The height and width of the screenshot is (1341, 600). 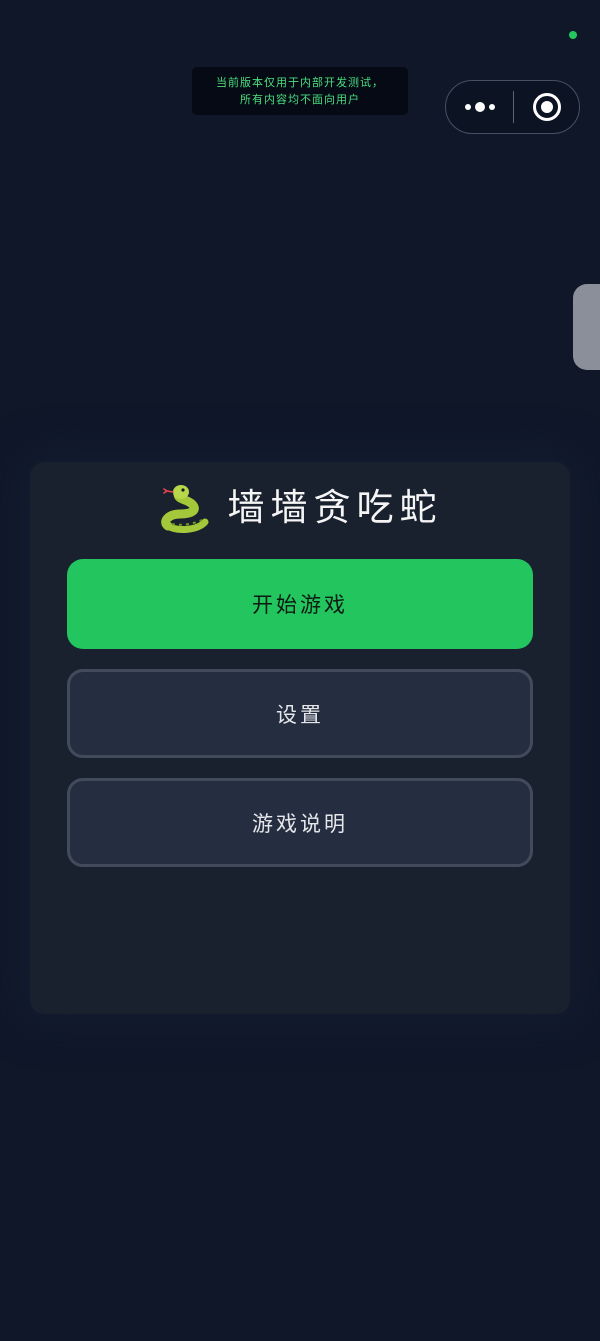 I want to click on snake-icon, so click(x=184, y=509).